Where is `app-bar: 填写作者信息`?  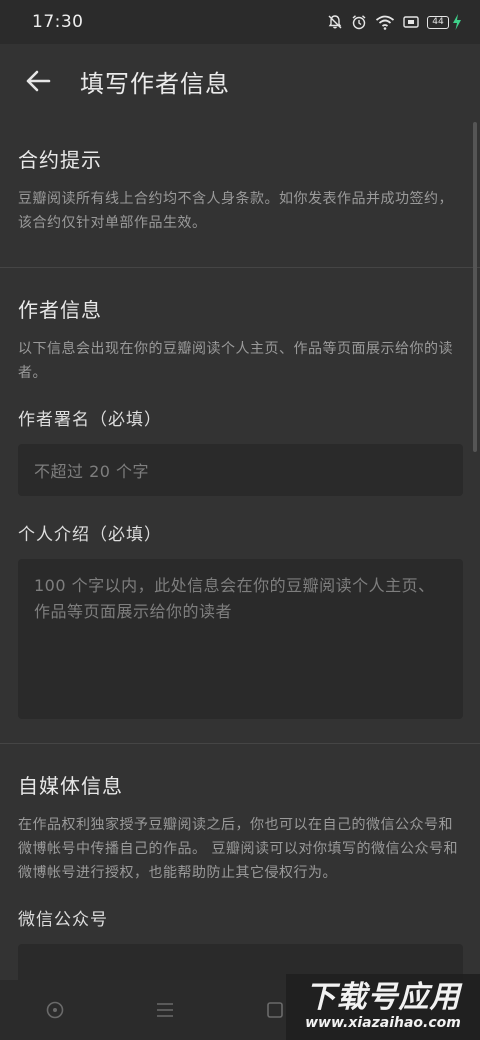
app-bar: 填写作者信息 is located at coordinates (240, 81).